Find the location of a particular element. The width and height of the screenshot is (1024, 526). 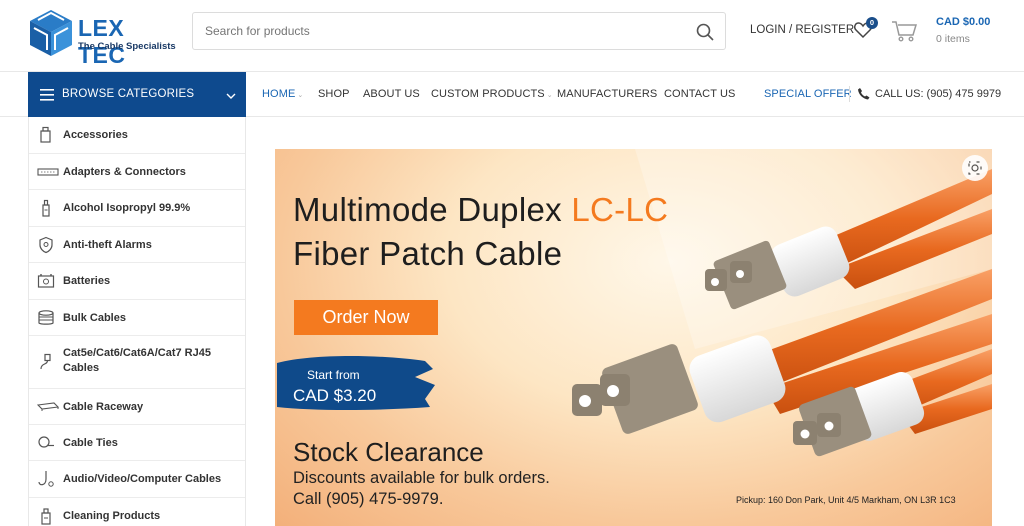

nav-home-label: HOME is located at coordinates (279, 94).